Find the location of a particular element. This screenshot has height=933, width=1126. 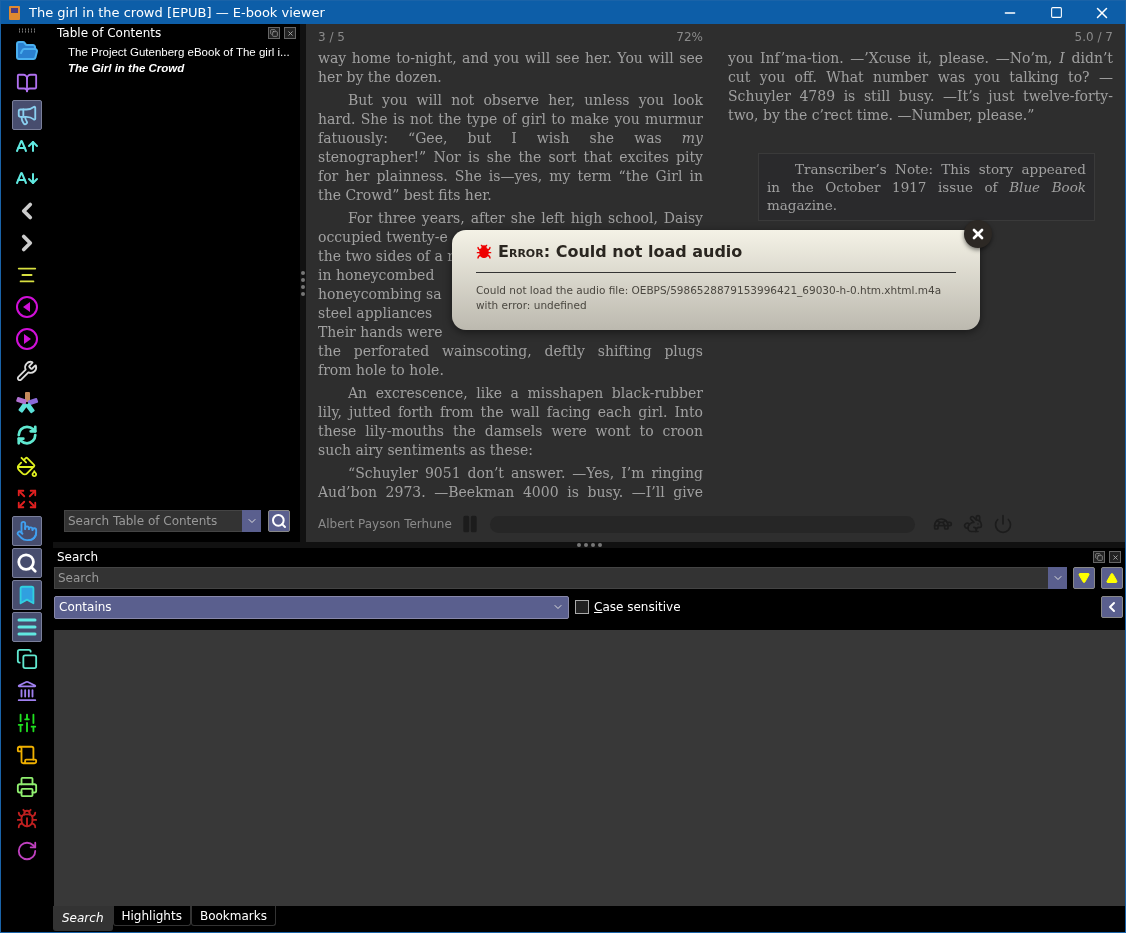

find-next-button is located at coordinates (1084, 578).